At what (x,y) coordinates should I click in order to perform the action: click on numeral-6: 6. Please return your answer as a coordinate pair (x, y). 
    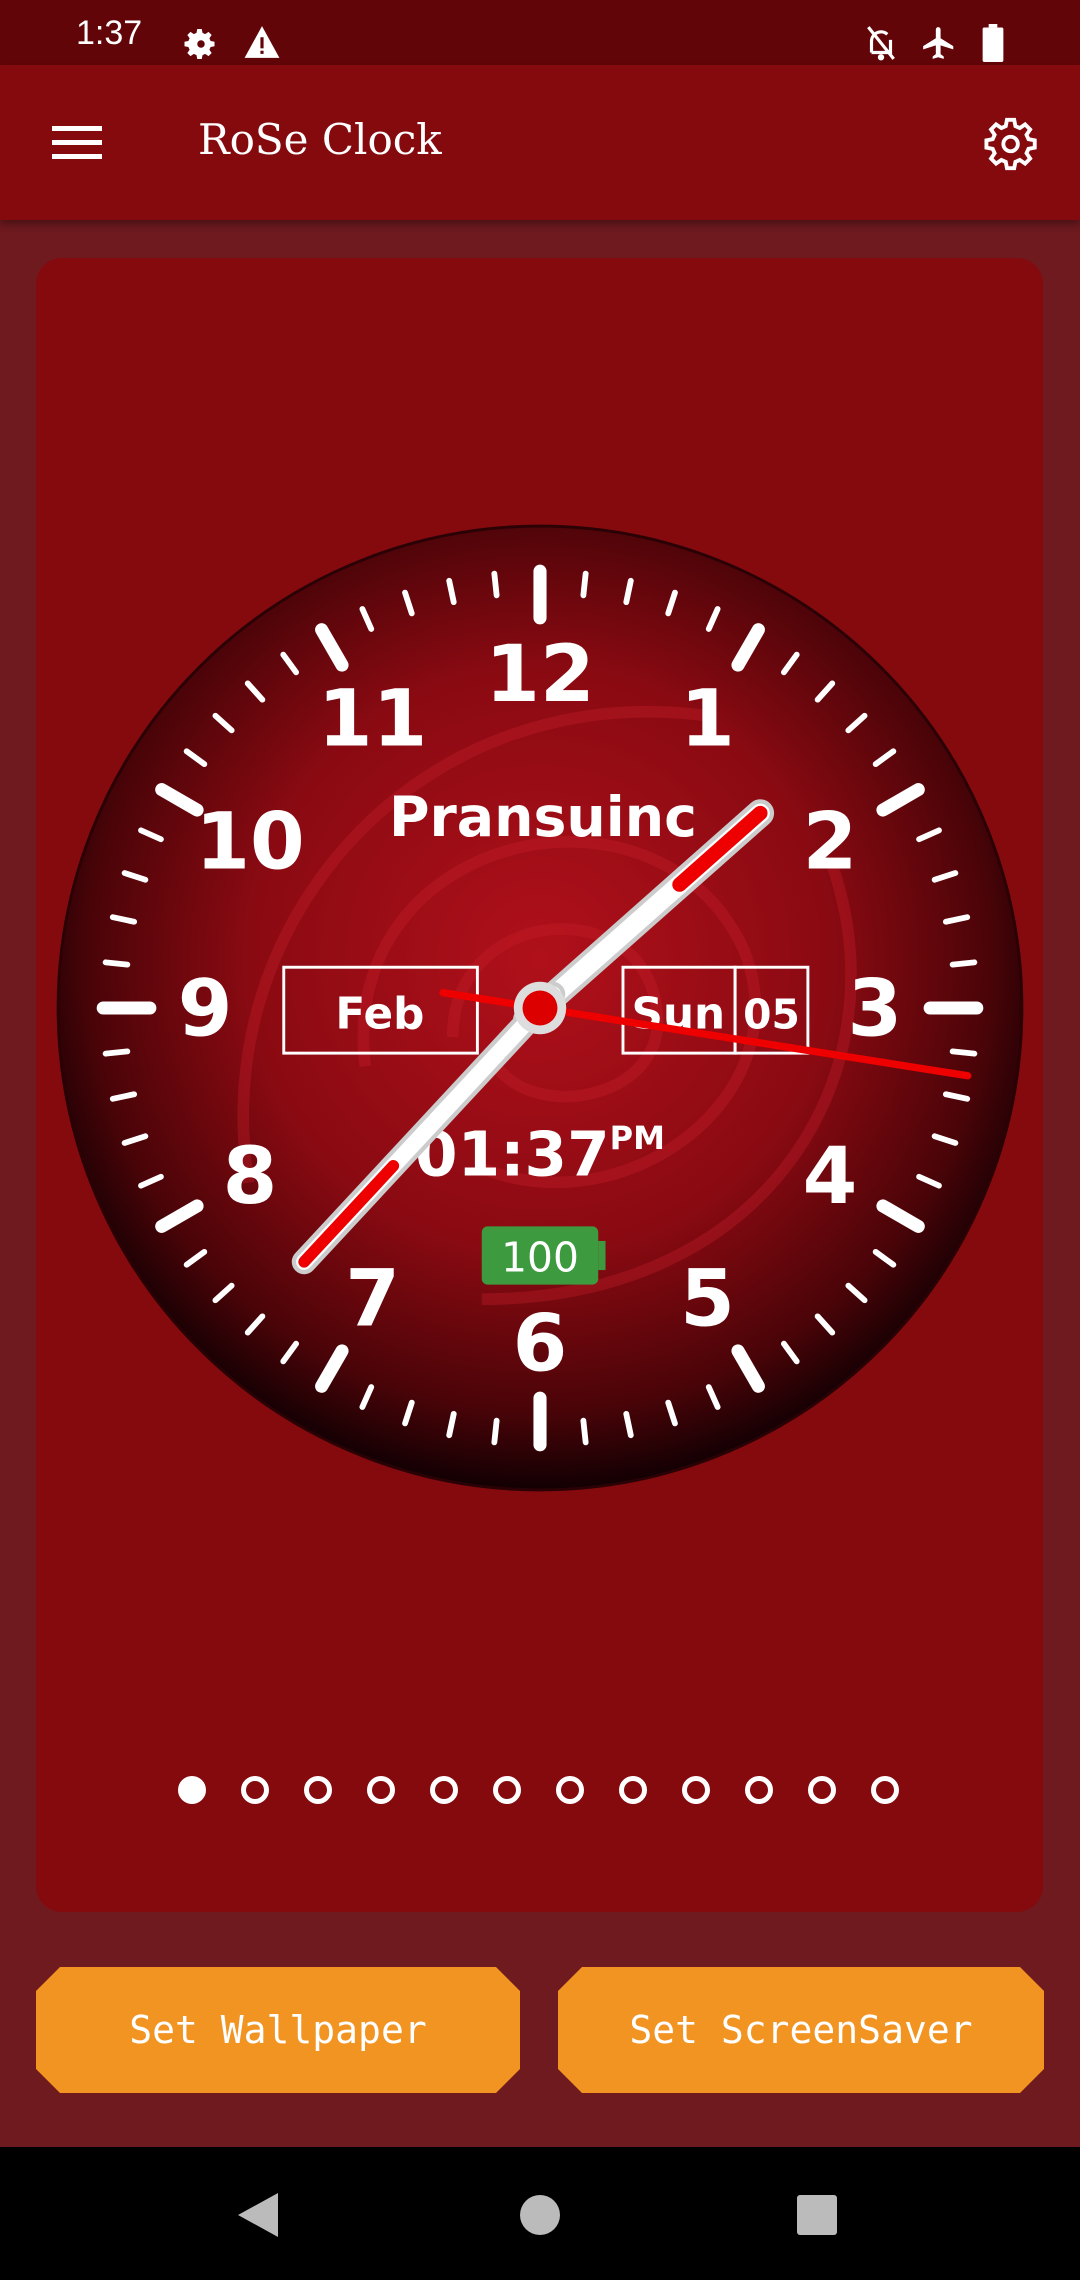
    Looking at the image, I should click on (540, 1344).